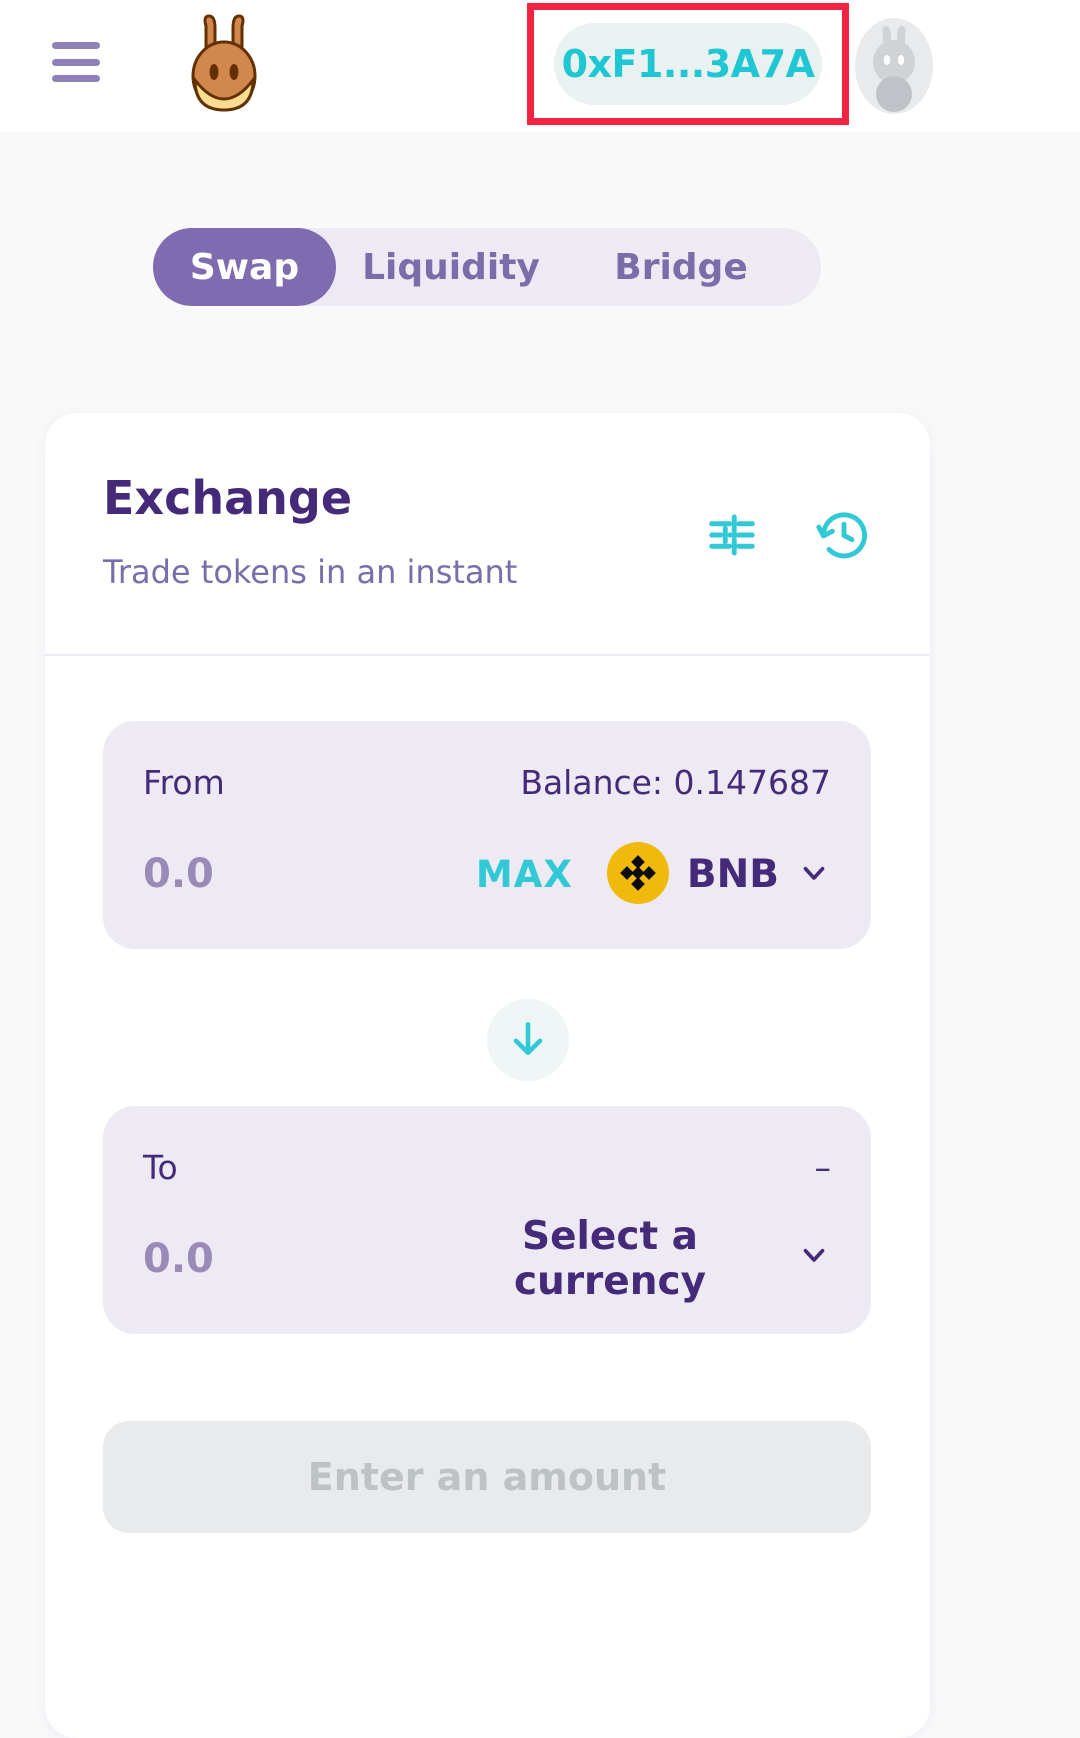 This screenshot has height=1738, width=1080. What do you see at coordinates (487, 835) in the screenshot?
I see `from-panel: From Balance: 0.147687 MAX` at bounding box center [487, 835].